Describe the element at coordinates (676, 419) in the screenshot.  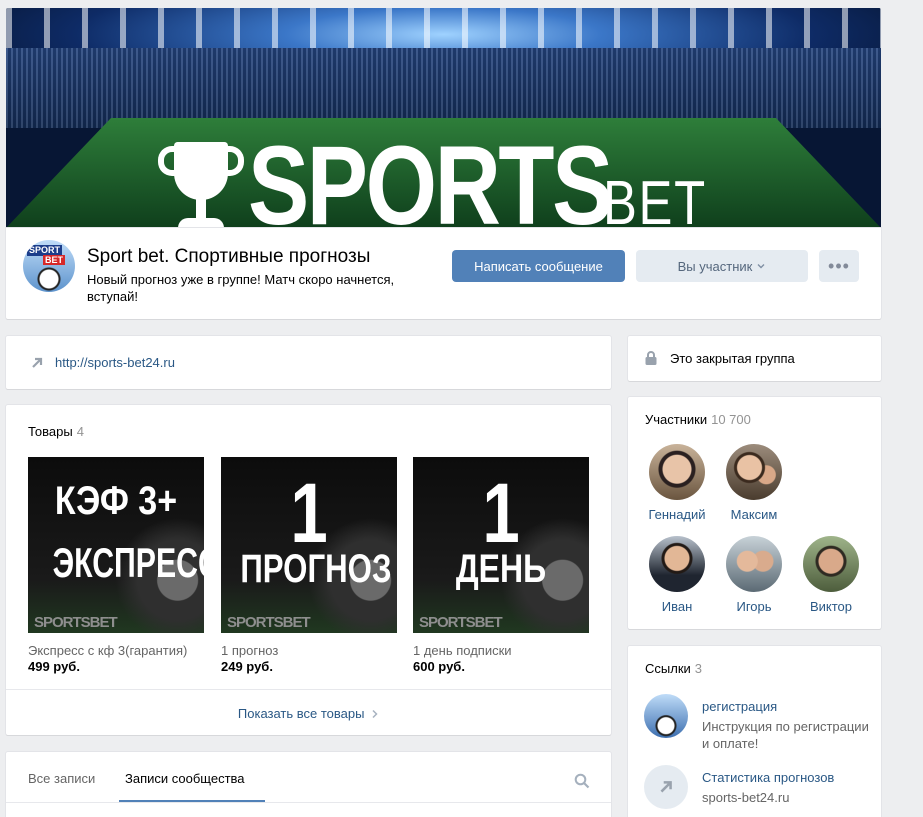
I see `members-title: Участники` at that location.